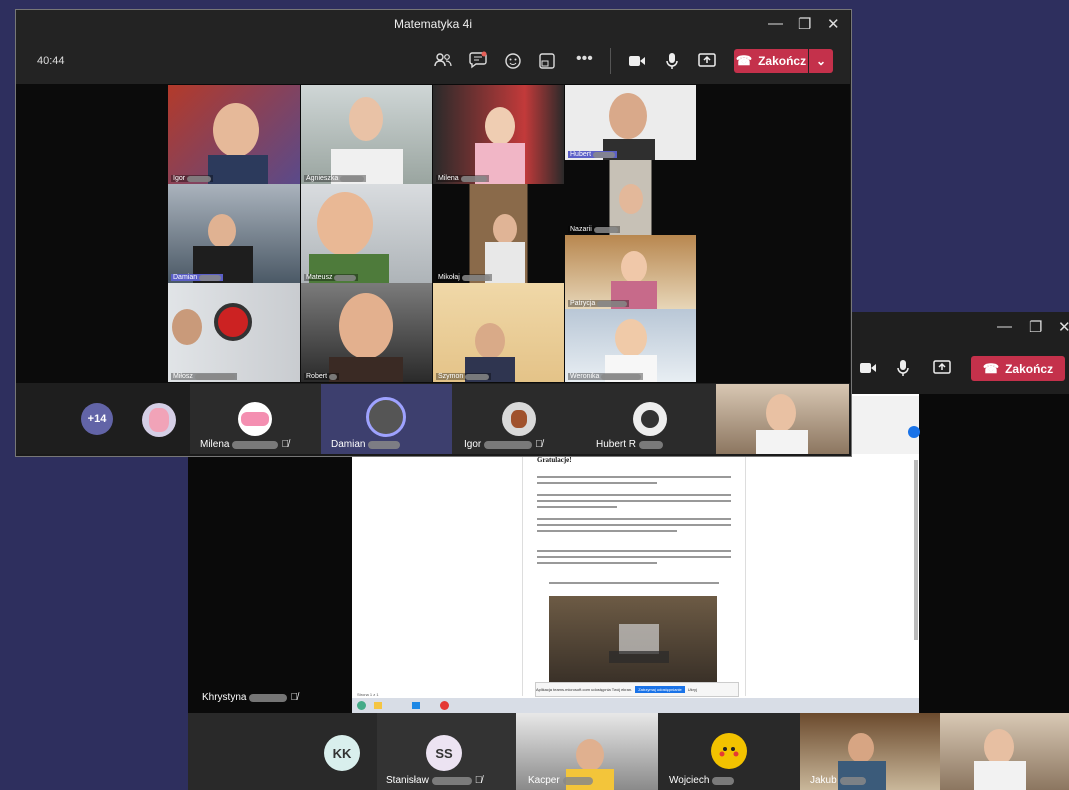 This screenshot has width=1069, height=790. I want to click on scrollbar, so click(916, 550).